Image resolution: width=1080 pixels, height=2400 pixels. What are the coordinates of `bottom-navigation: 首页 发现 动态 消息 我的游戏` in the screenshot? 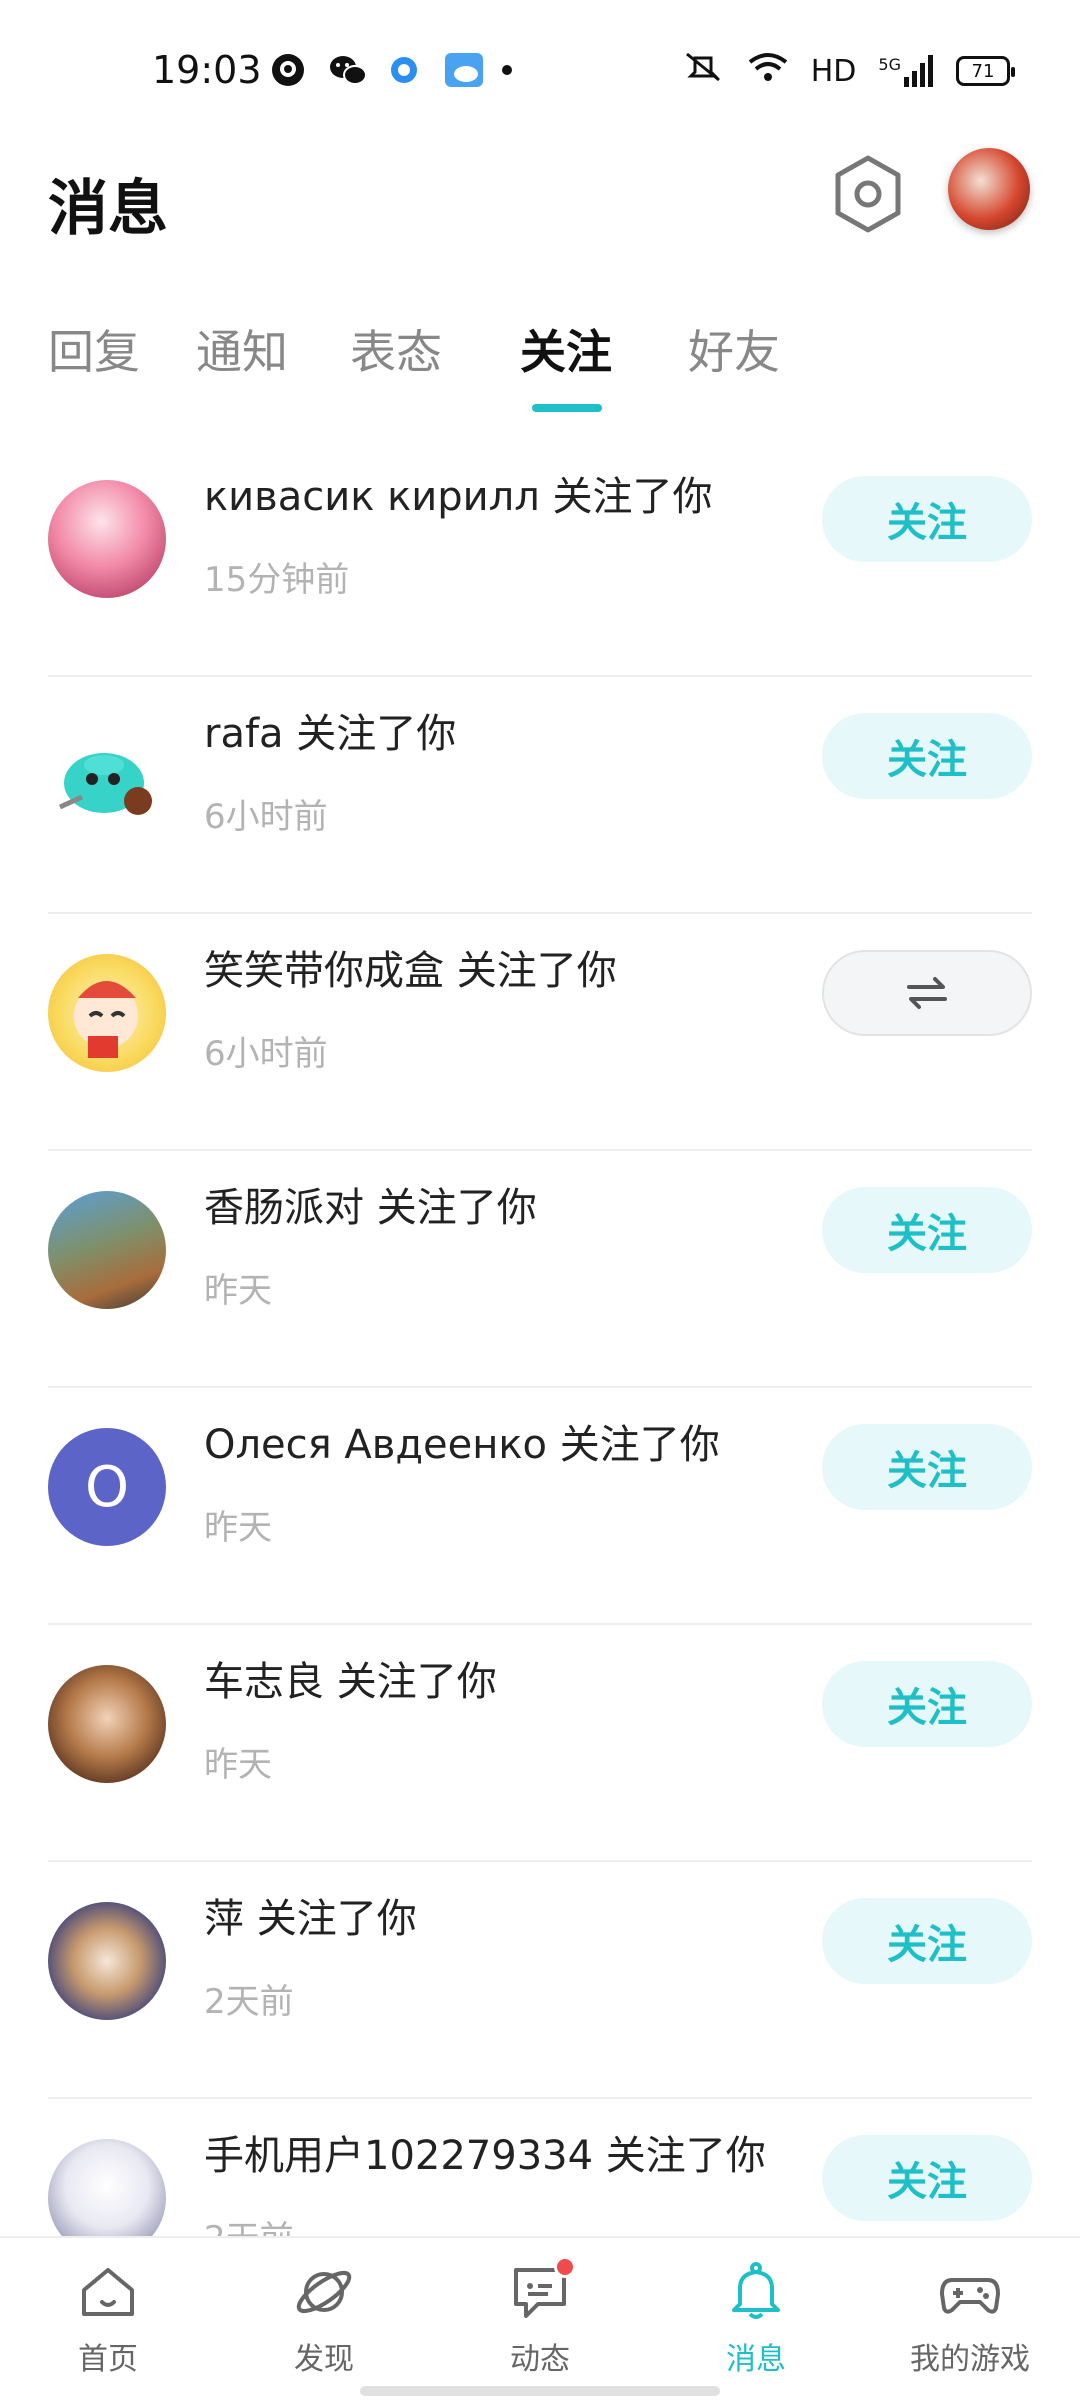 It's located at (540, 2318).